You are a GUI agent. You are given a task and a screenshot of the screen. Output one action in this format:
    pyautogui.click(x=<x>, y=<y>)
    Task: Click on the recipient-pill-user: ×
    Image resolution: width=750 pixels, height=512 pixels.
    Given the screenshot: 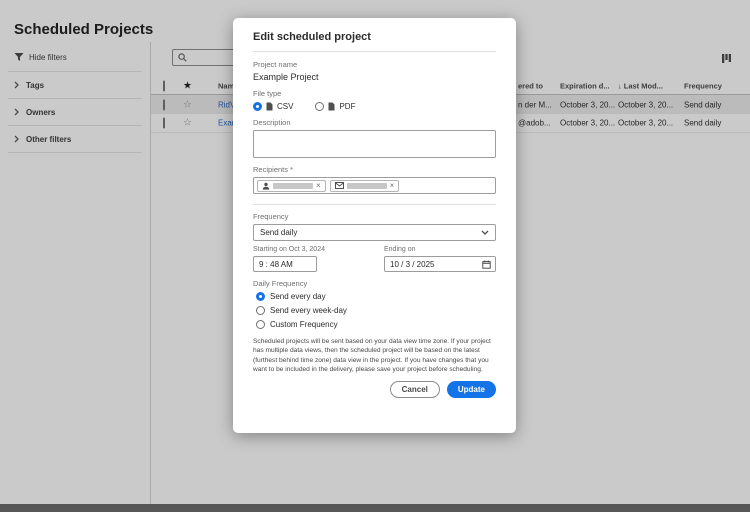 What is the action you would take?
    pyautogui.click(x=291, y=185)
    